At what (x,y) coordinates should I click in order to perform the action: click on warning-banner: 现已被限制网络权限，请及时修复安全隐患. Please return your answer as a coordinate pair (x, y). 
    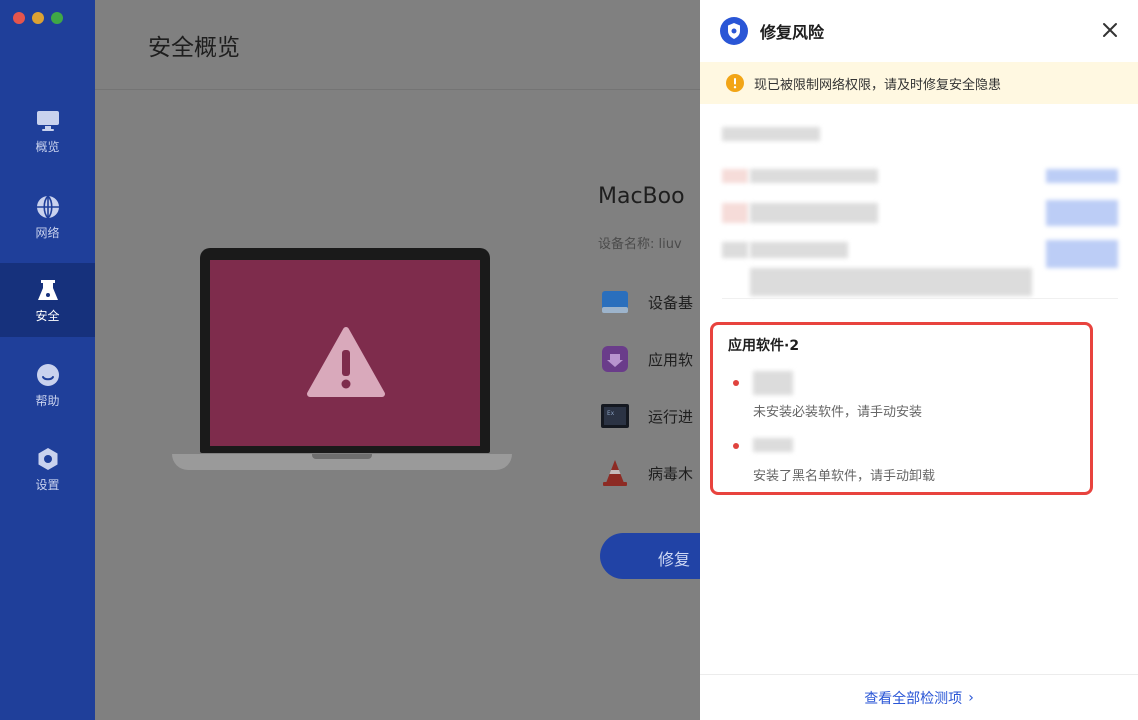
    Looking at the image, I should click on (919, 83).